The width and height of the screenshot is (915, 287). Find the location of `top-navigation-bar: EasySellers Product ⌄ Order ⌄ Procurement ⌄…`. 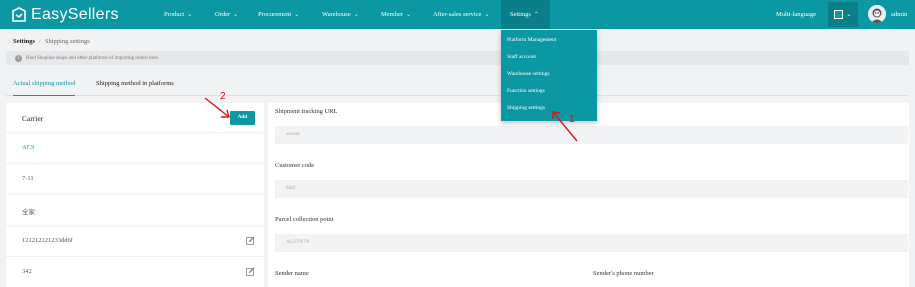

top-navigation-bar: EasySellers Product ⌄ Order ⌄ Procurement ⌄… is located at coordinates (457, 14).